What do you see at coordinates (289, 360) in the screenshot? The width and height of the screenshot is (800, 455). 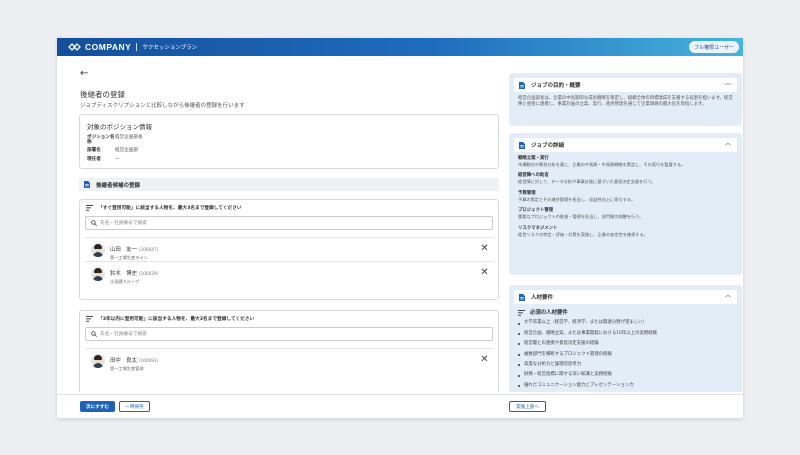 I see `candidate-row: 田中 良太 (100091) 第一工場生産管理 ✕` at bounding box center [289, 360].